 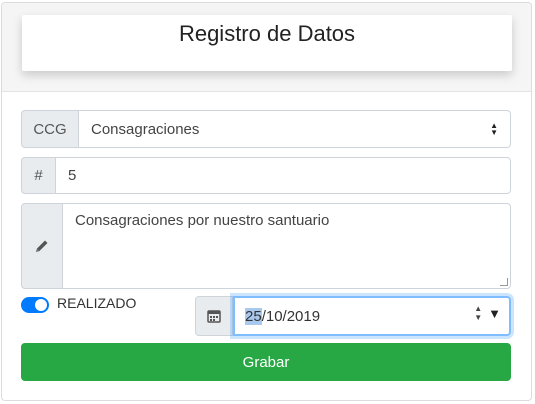 I want to click on description-text: Consagraciones por nuestro santuario, so click(x=202, y=220).